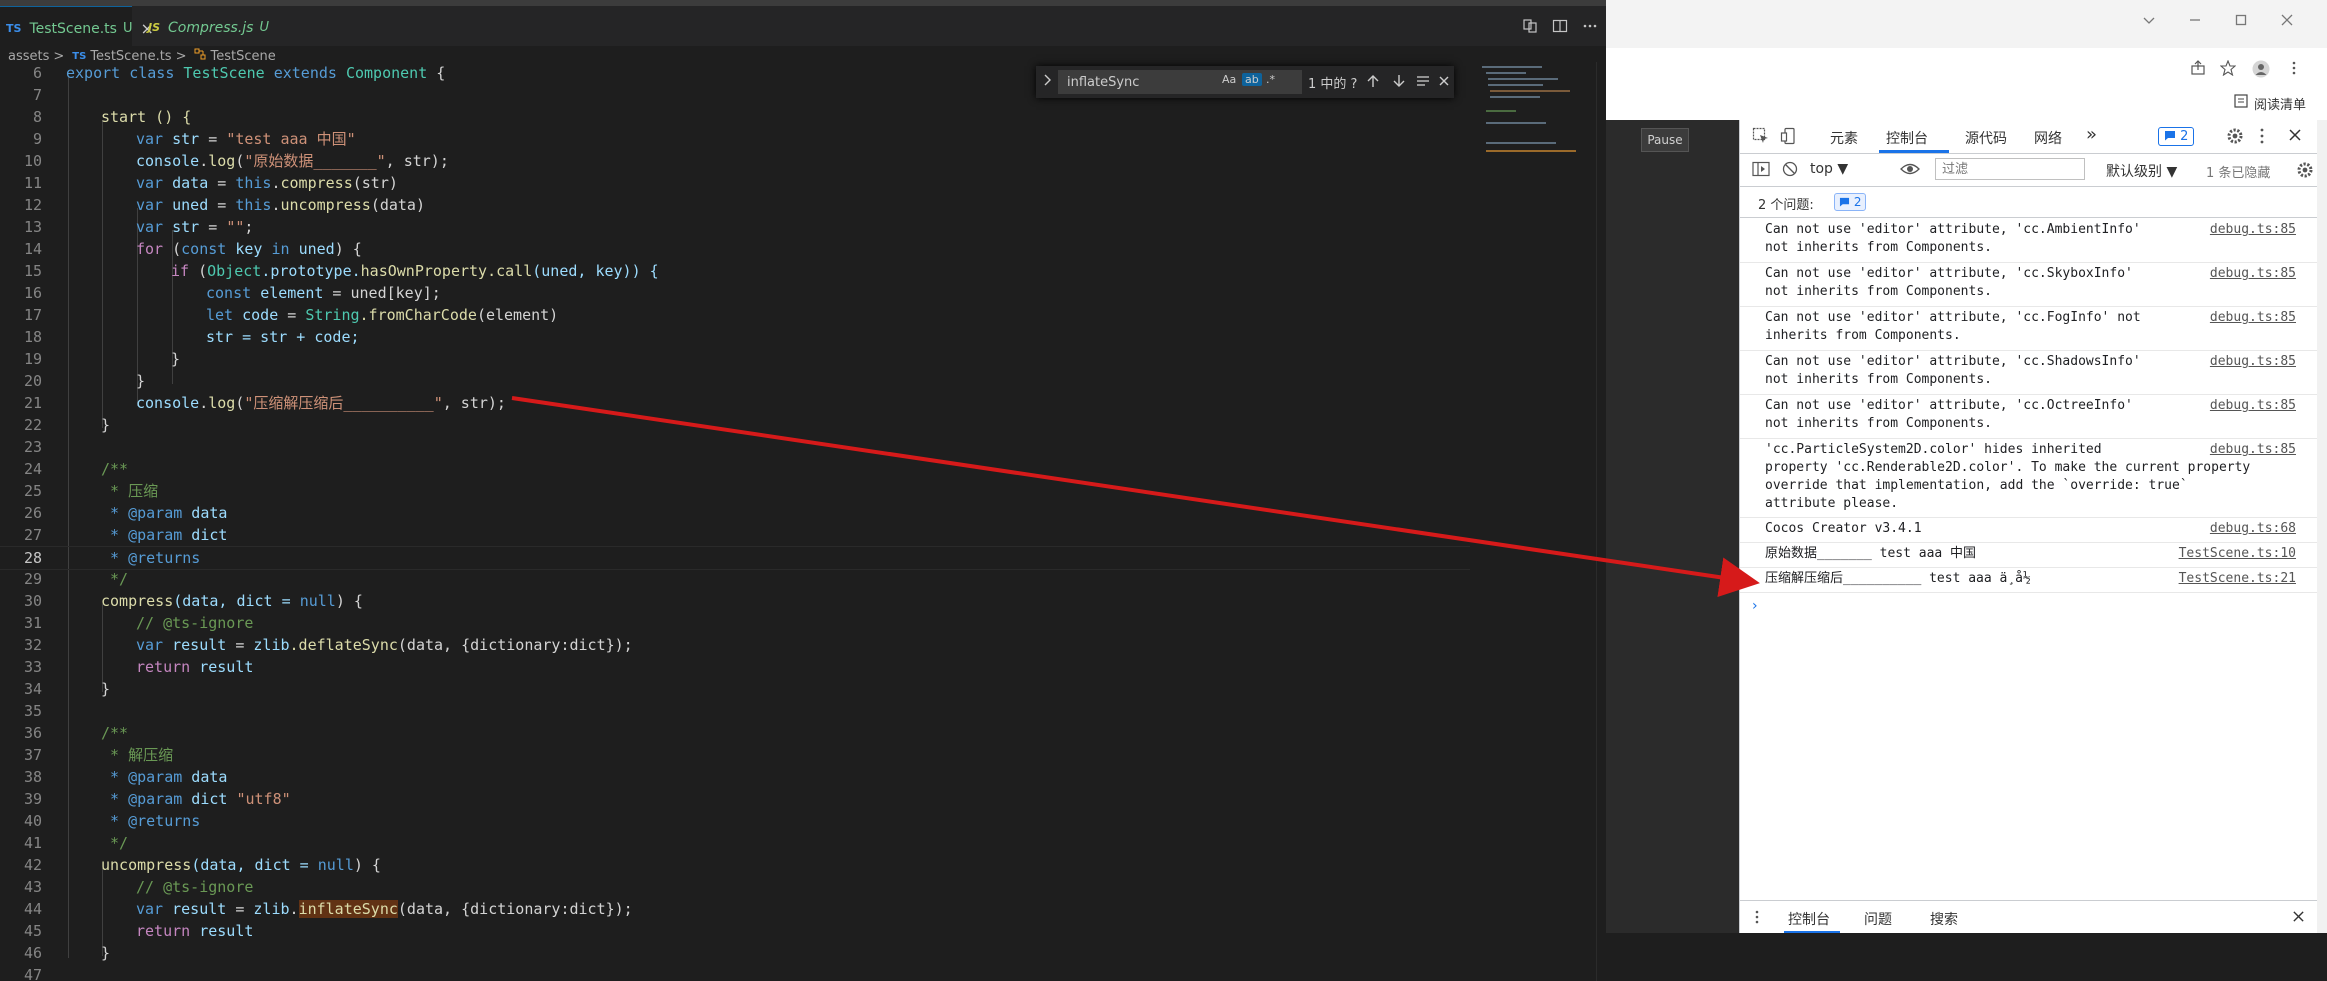  I want to click on code-line: 18 str = str + code;, so click(191, 337).